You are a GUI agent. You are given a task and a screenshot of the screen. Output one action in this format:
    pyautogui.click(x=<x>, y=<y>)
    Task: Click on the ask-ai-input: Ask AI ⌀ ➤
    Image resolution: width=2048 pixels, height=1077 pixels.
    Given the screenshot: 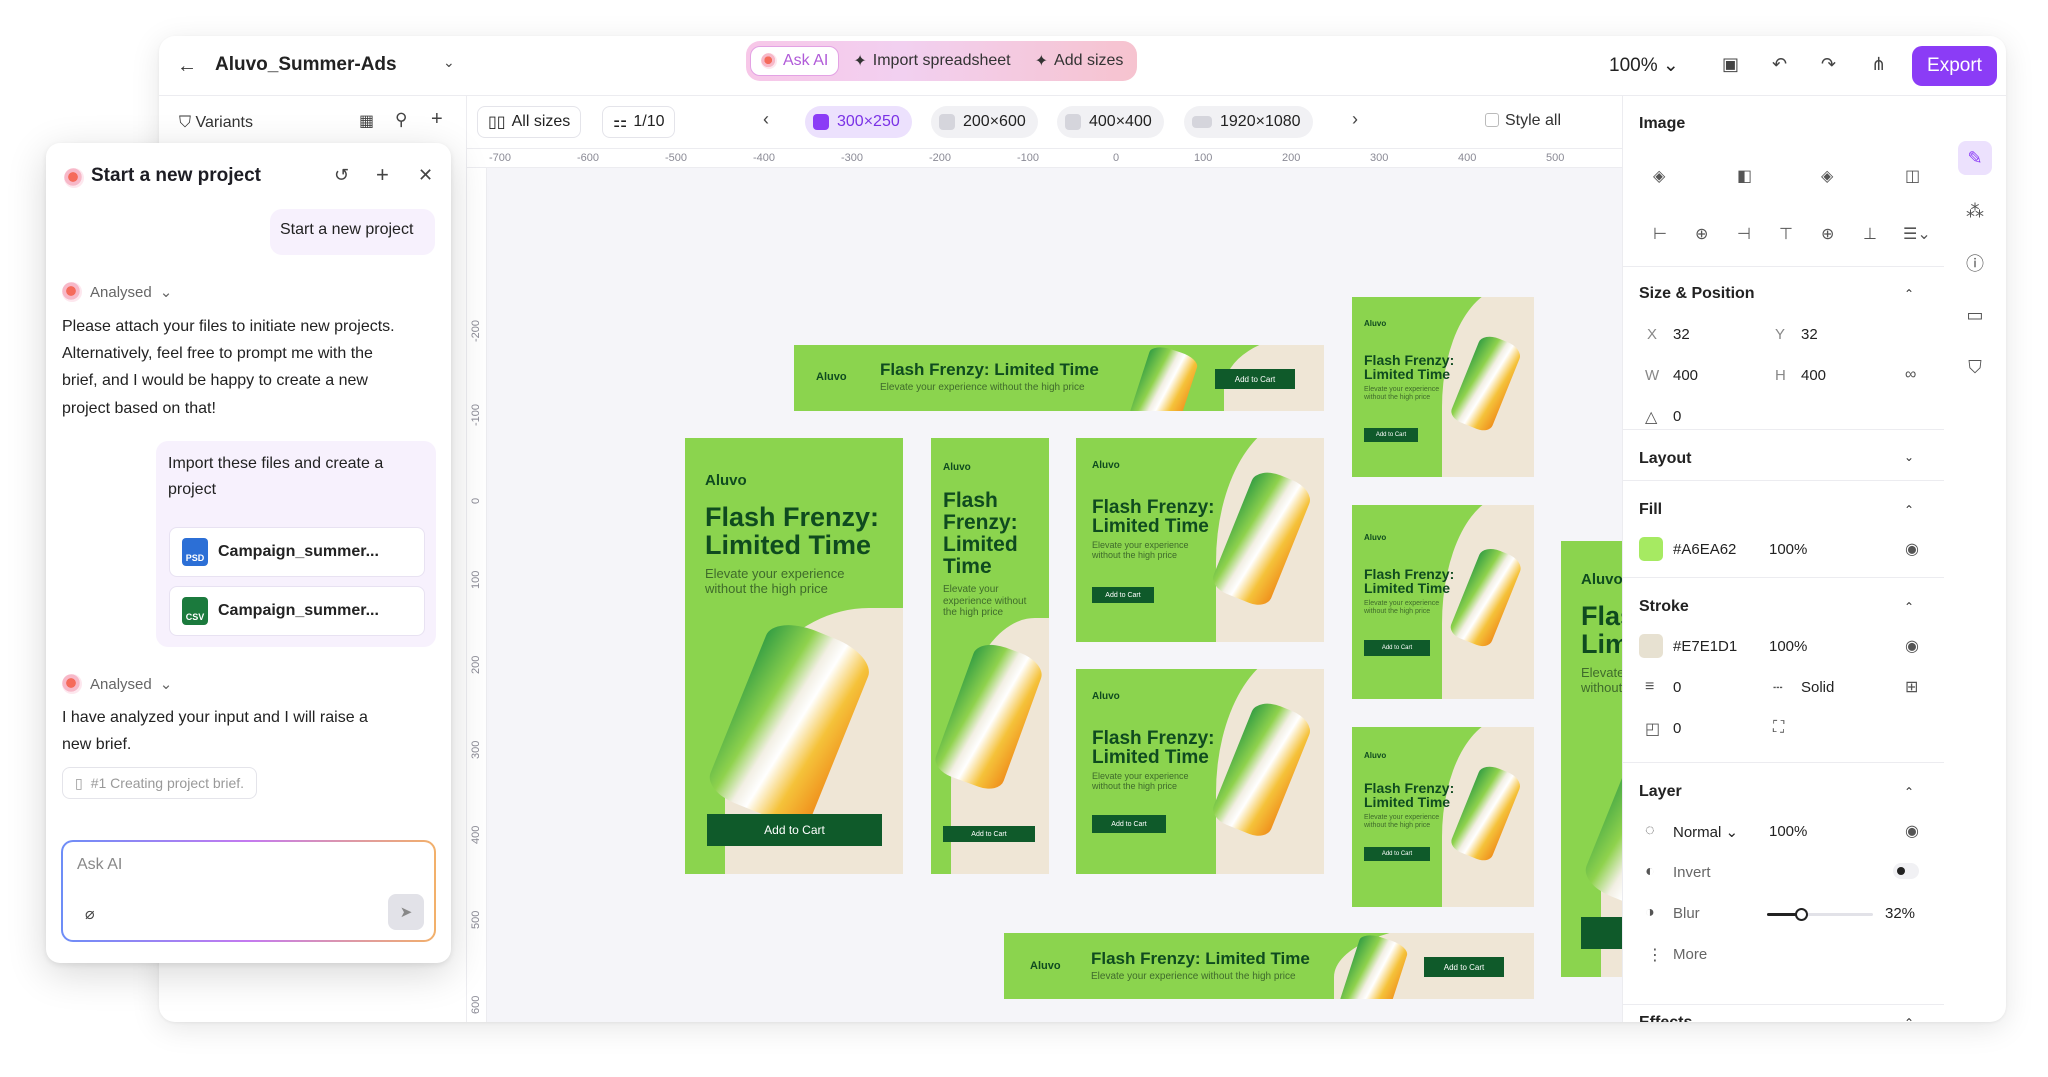 What is the action you would take?
    pyautogui.click(x=248, y=891)
    